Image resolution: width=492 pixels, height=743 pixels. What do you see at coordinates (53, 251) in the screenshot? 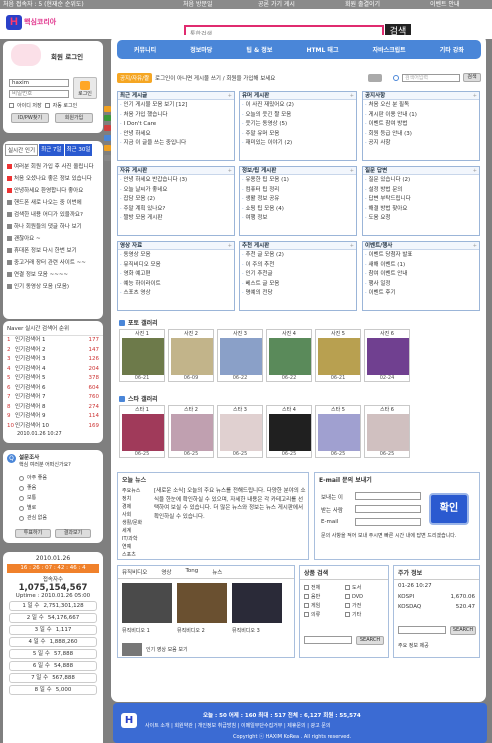
I see `ranking-item: 휴대폰 정보 다시 한번 보기` at bounding box center [53, 251].